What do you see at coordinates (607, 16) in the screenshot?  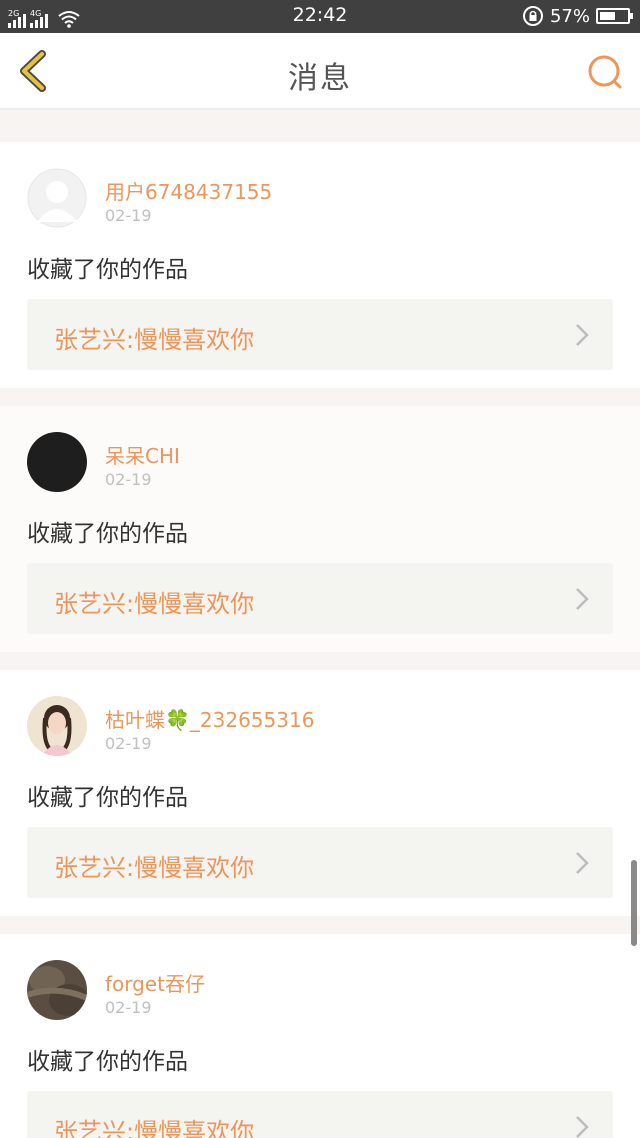 I see `battery-level` at bounding box center [607, 16].